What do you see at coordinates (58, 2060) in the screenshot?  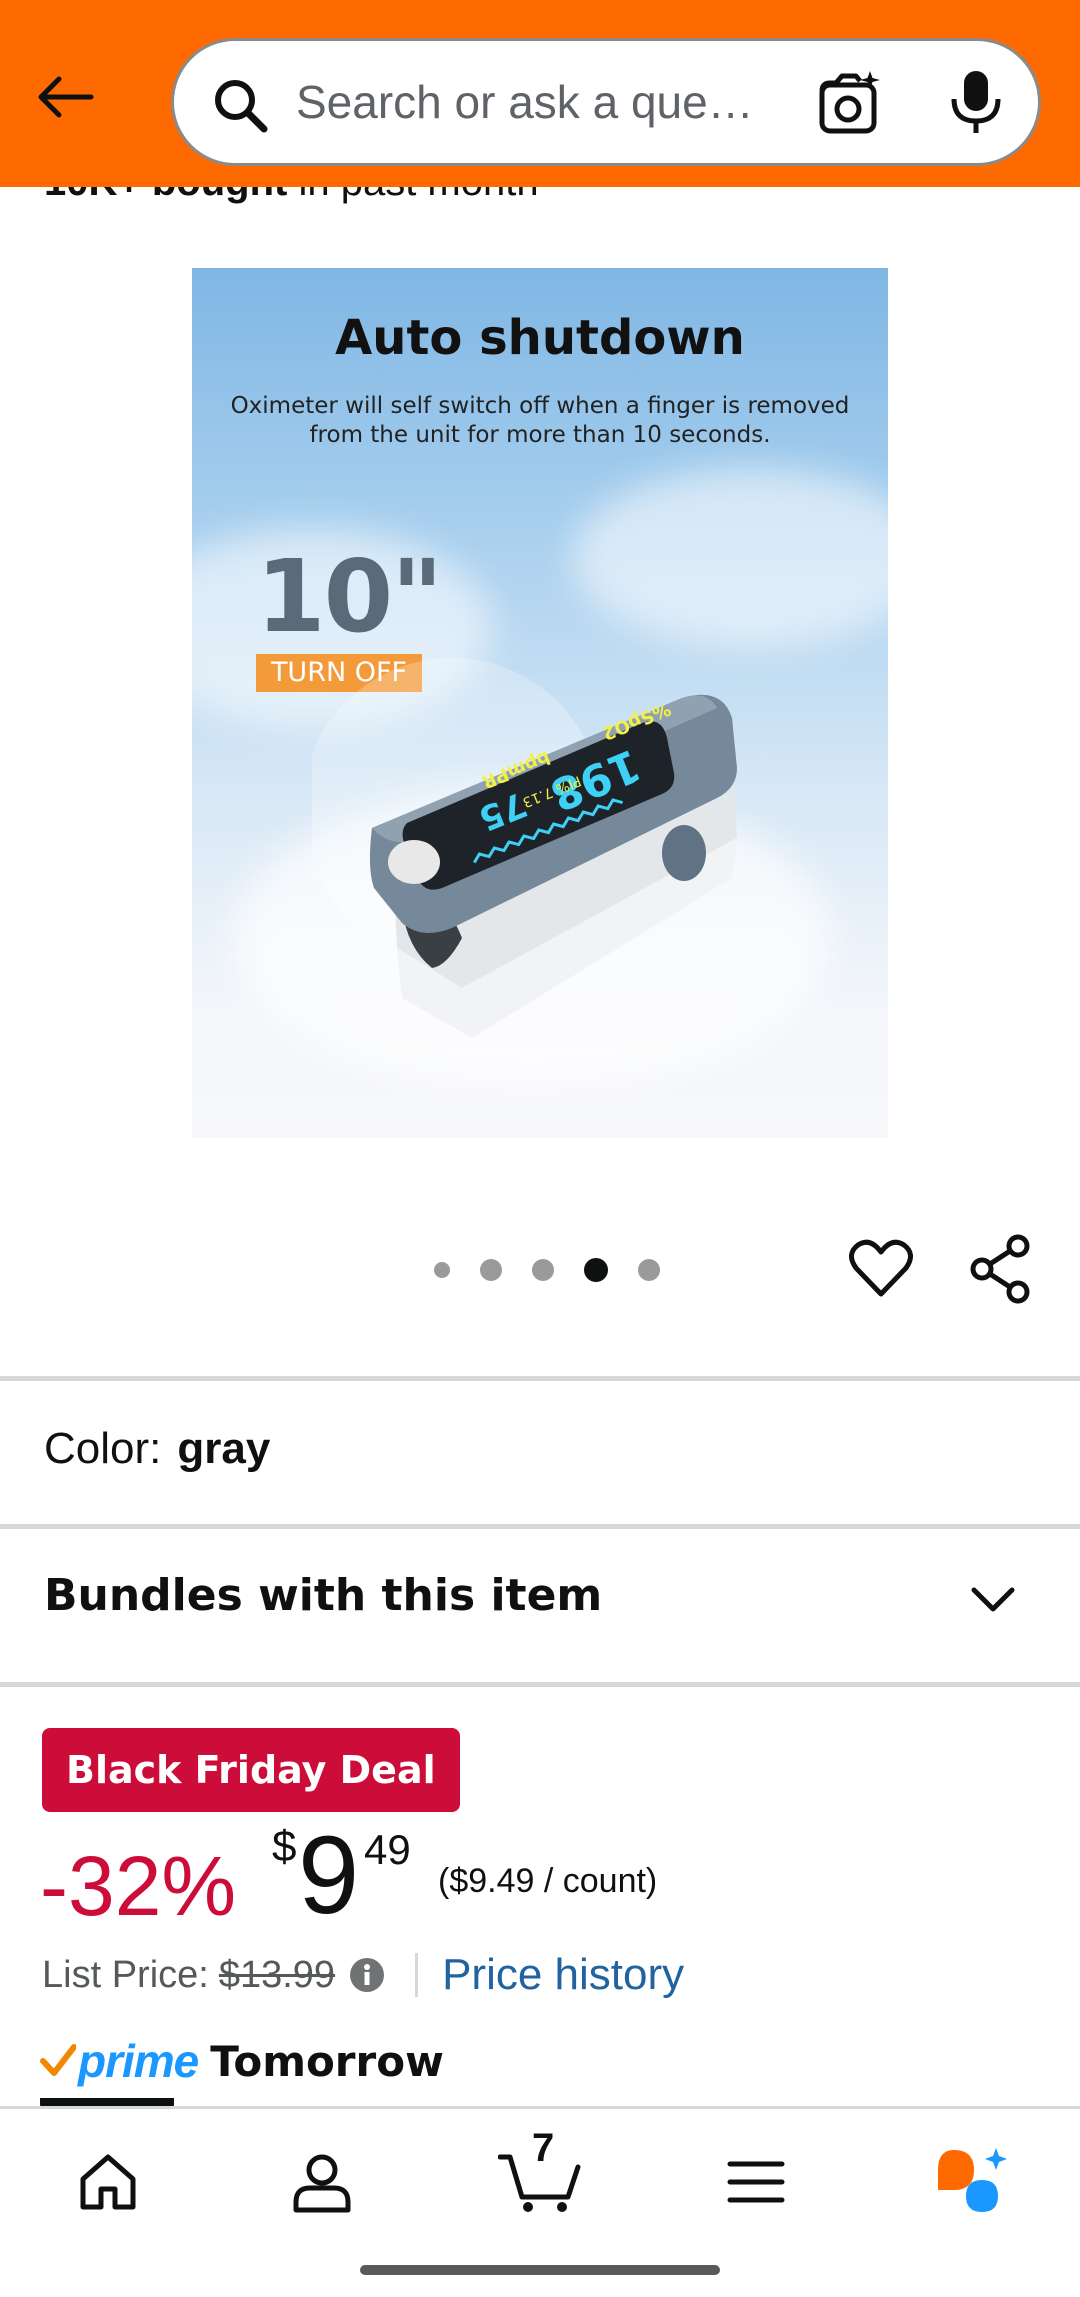 I see `prime-check-icon` at bounding box center [58, 2060].